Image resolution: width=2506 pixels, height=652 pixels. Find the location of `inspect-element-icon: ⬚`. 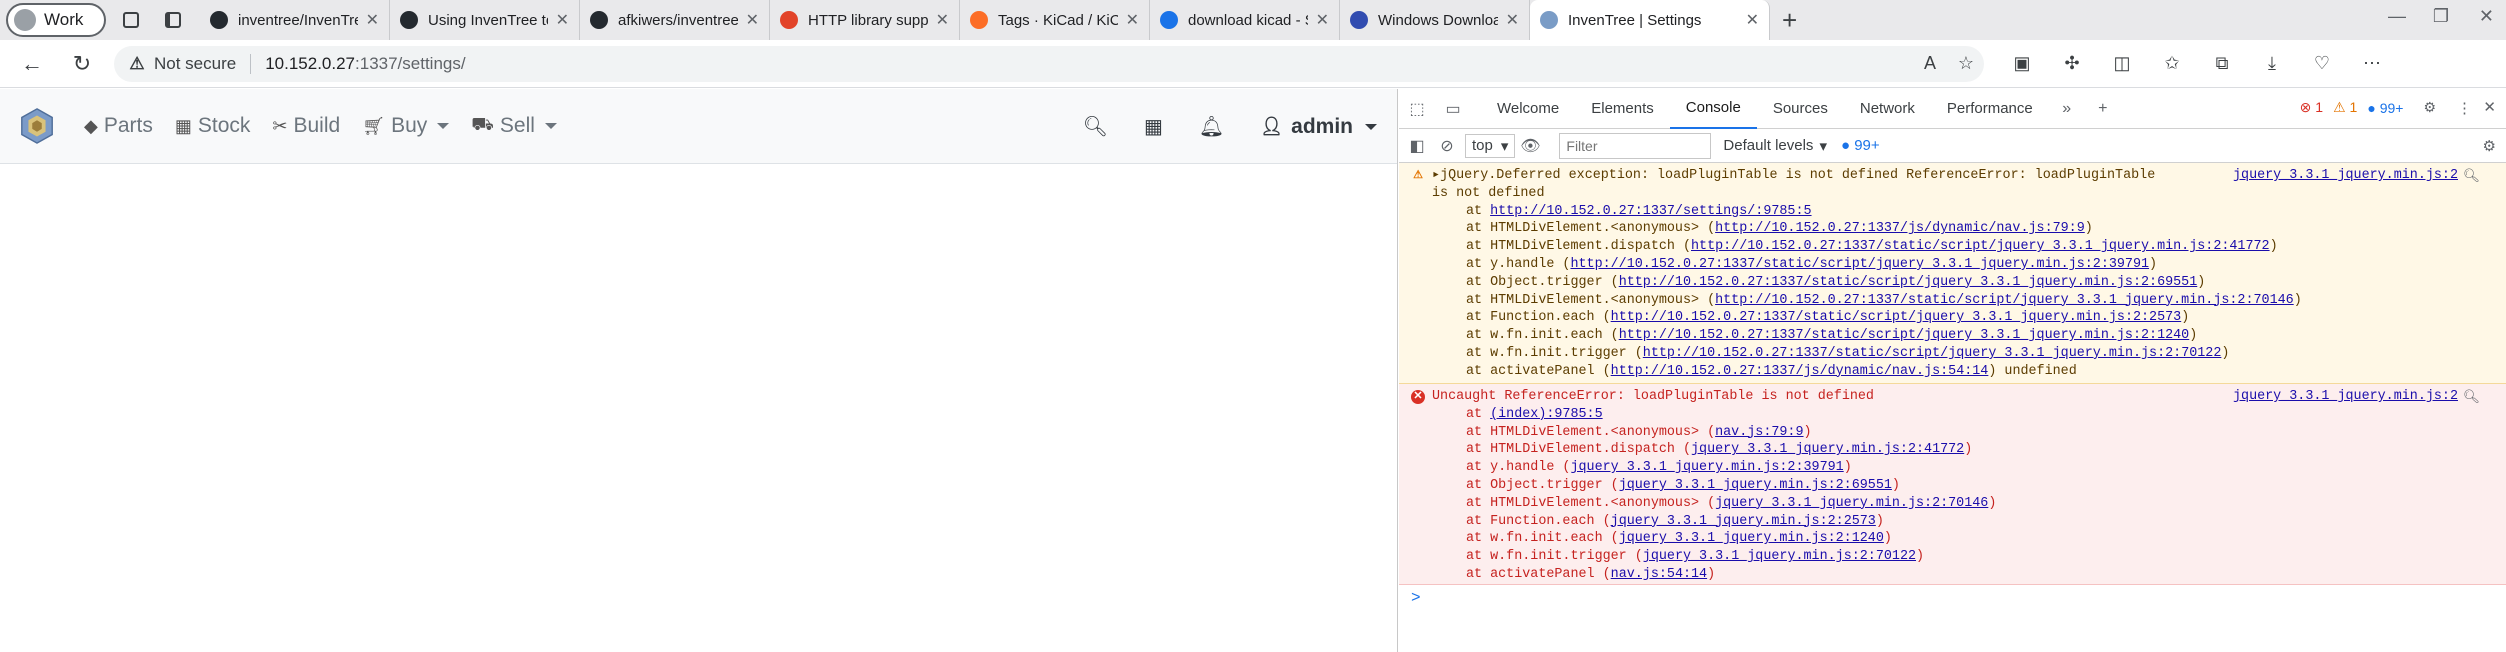

inspect-element-icon: ⬚ is located at coordinates (1417, 109).